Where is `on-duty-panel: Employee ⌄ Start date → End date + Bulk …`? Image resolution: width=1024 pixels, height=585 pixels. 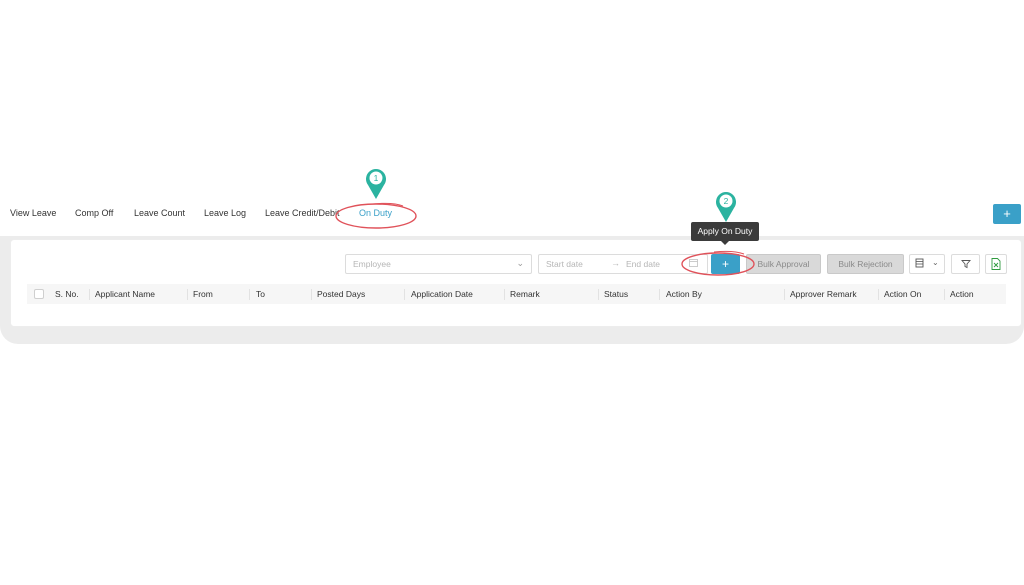 on-duty-panel: Employee ⌄ Start date → End date + Bulk … is located at coordinates (516, 283).